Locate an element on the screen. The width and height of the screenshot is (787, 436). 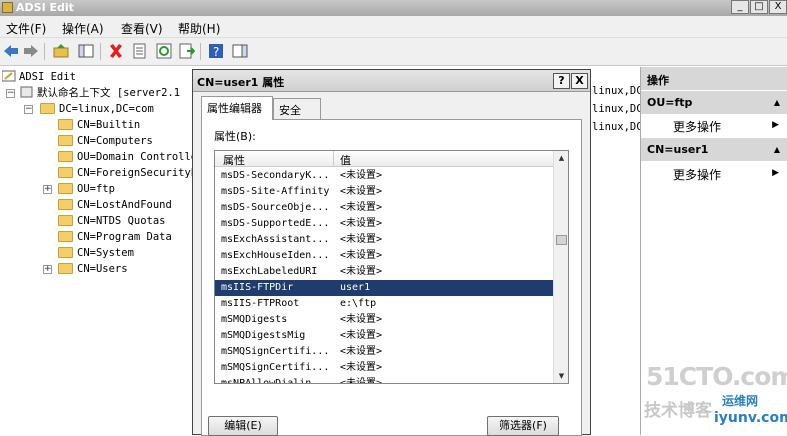
more-actions-ou-ftp: 更多操作 is located at coordinates (697, 126).